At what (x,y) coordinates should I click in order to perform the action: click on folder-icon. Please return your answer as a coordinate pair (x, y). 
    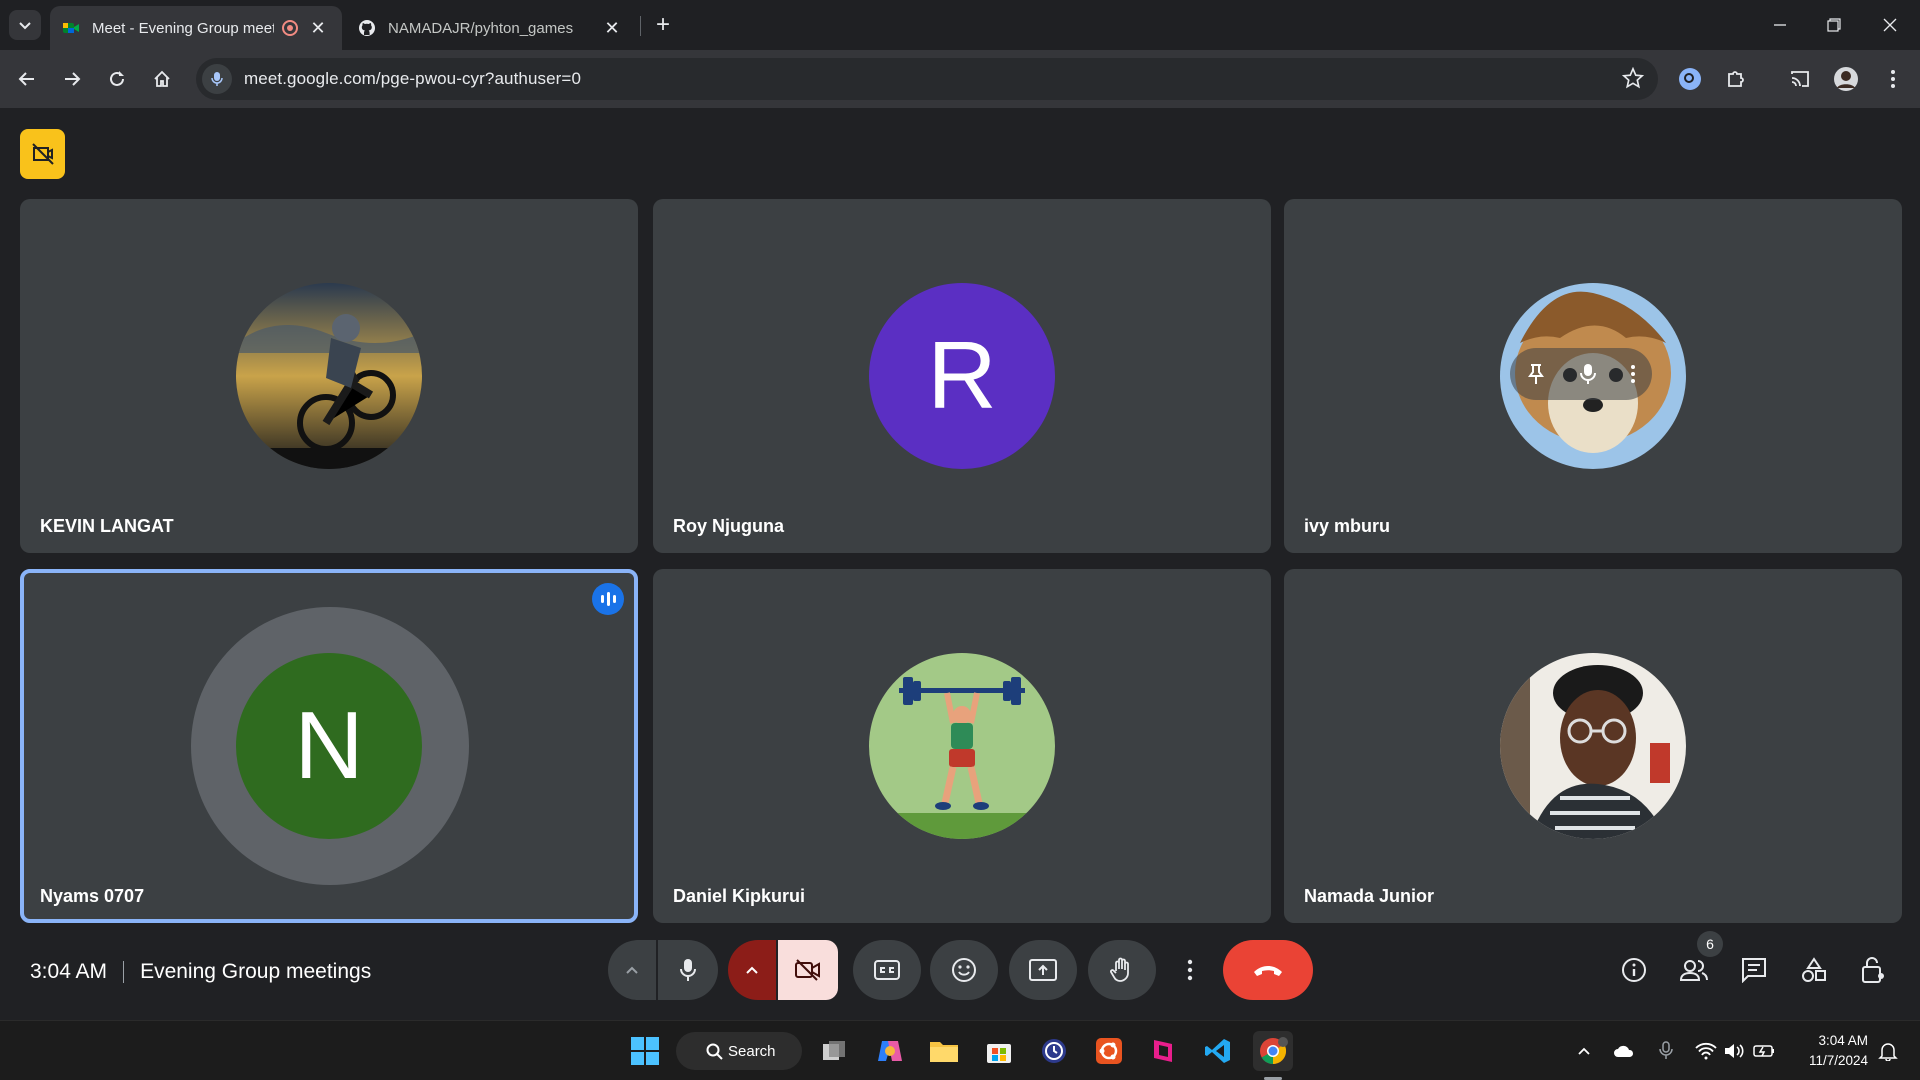
    Looking at the image, I should click on (944, 1052).